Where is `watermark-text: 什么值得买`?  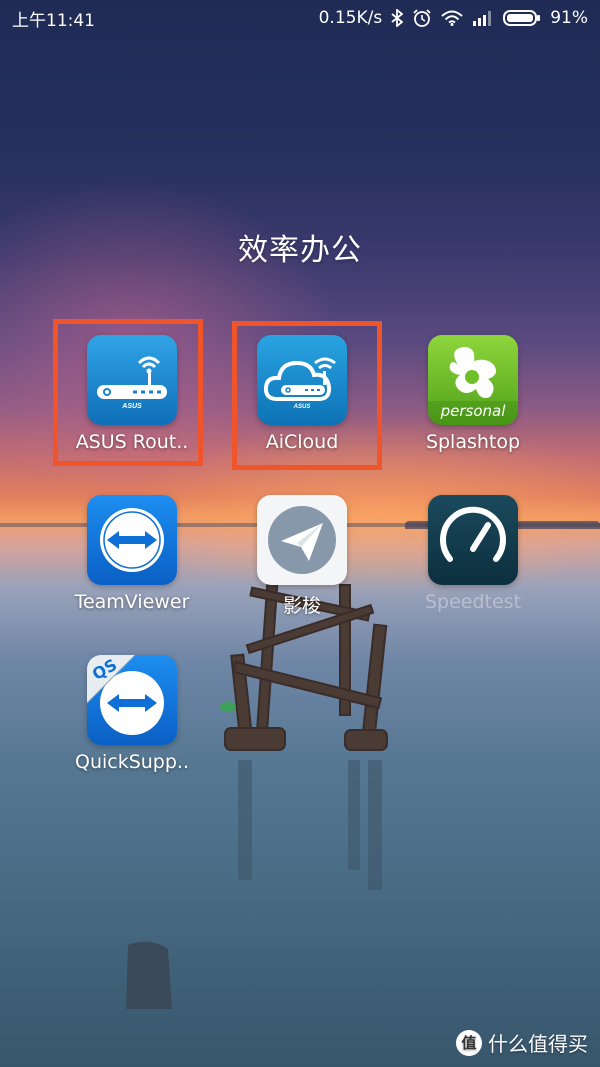 watermark-text: 什么值得买 is located at coordinates (538, 1044).